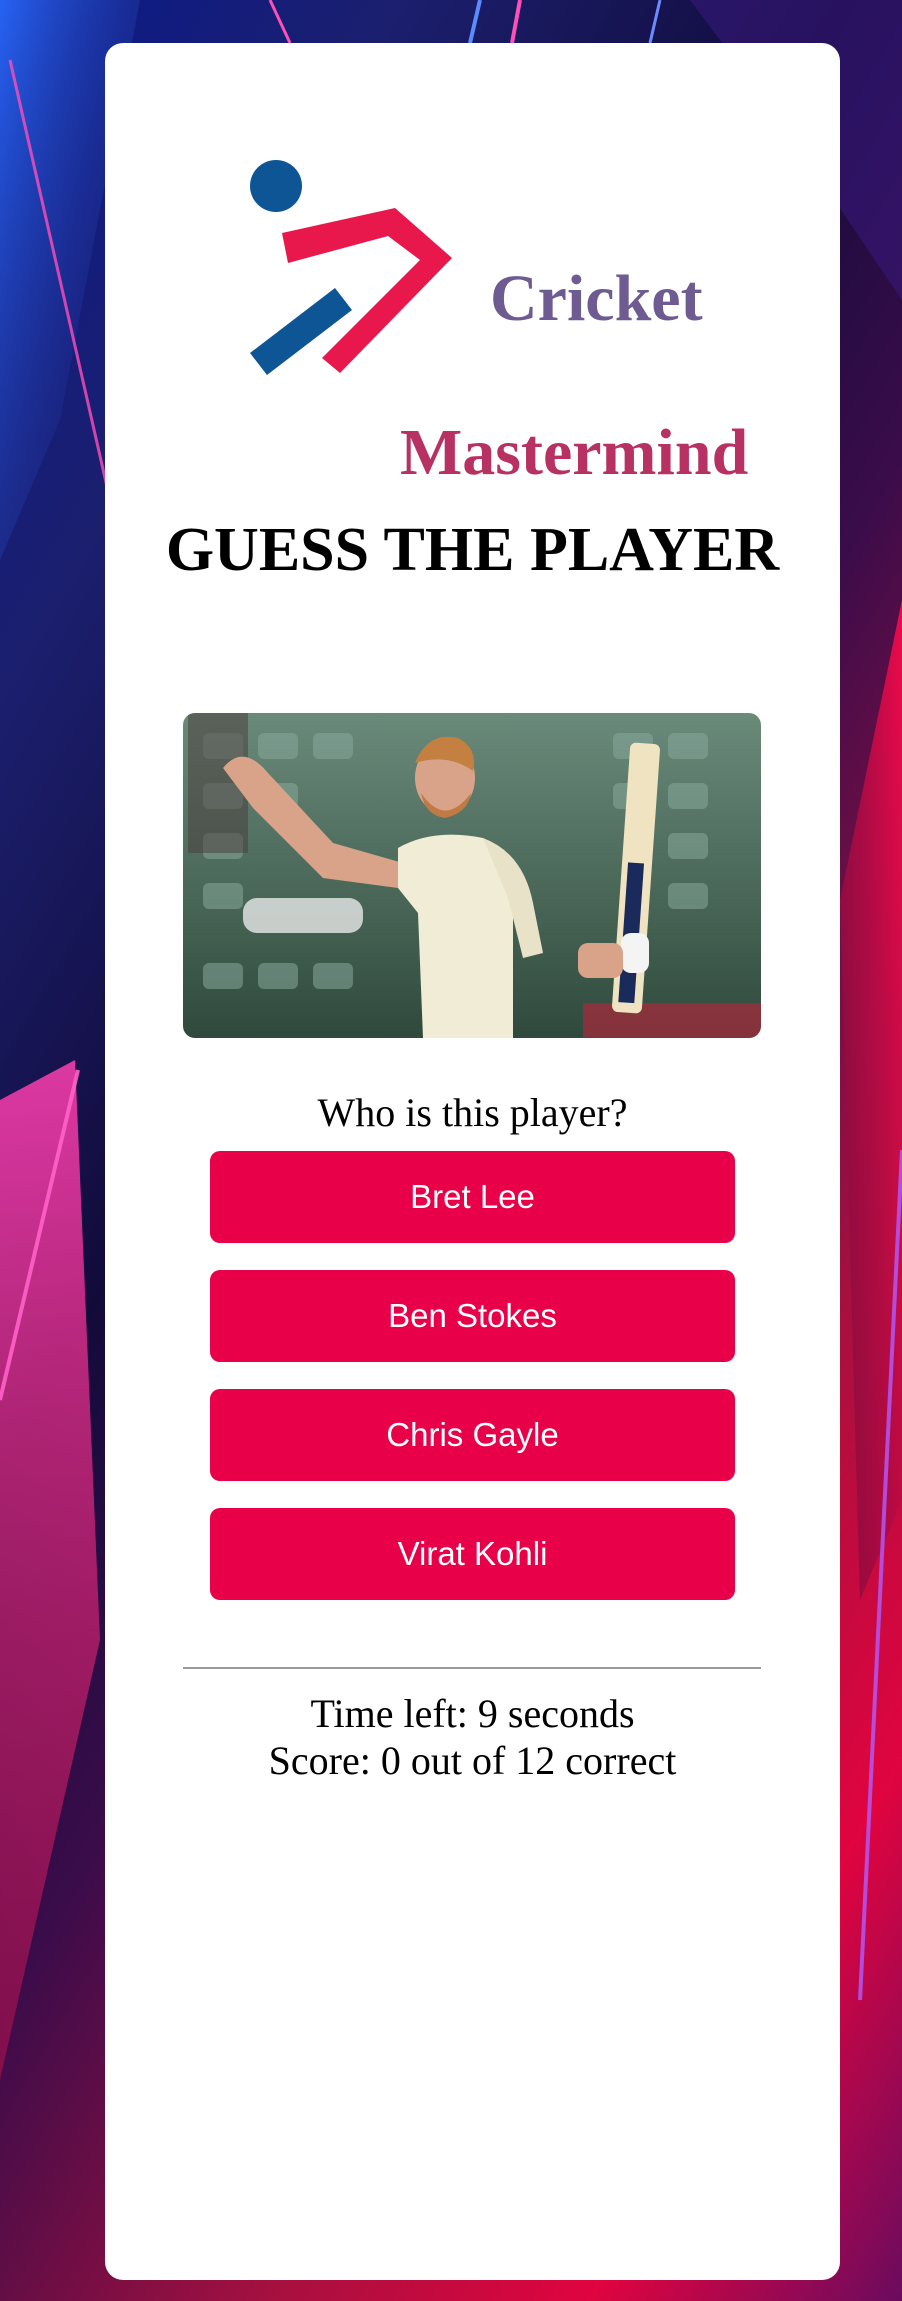 This screenshot has height=2301, width=902. What do you see at coordinates (472, 1713) in the screenshot?
I see `time-left-text: Time left: 9 seconds` at bounding box center [472, 1713].